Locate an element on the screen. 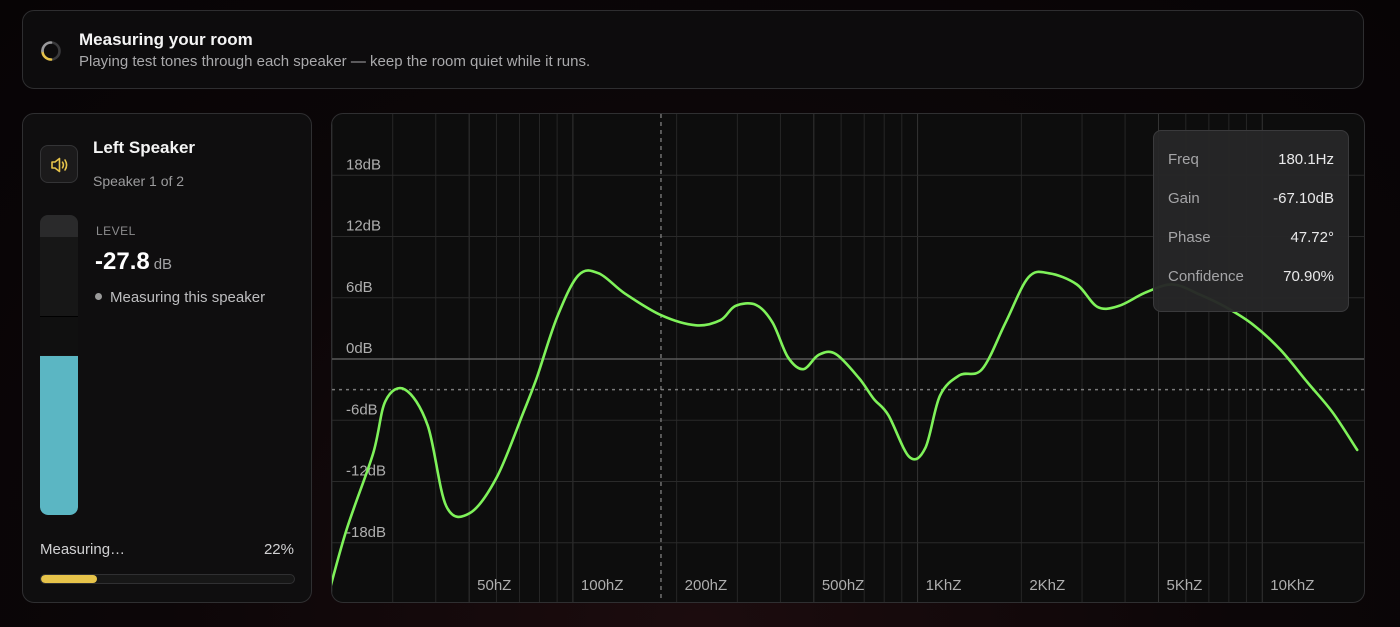  level-meter is located at coordinates (59, 365).